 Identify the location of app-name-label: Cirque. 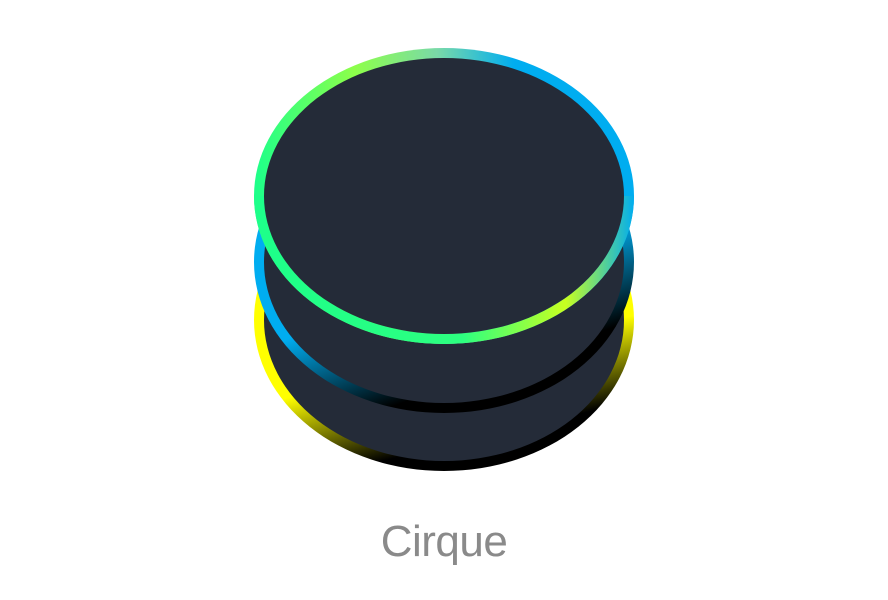
(444, 541).